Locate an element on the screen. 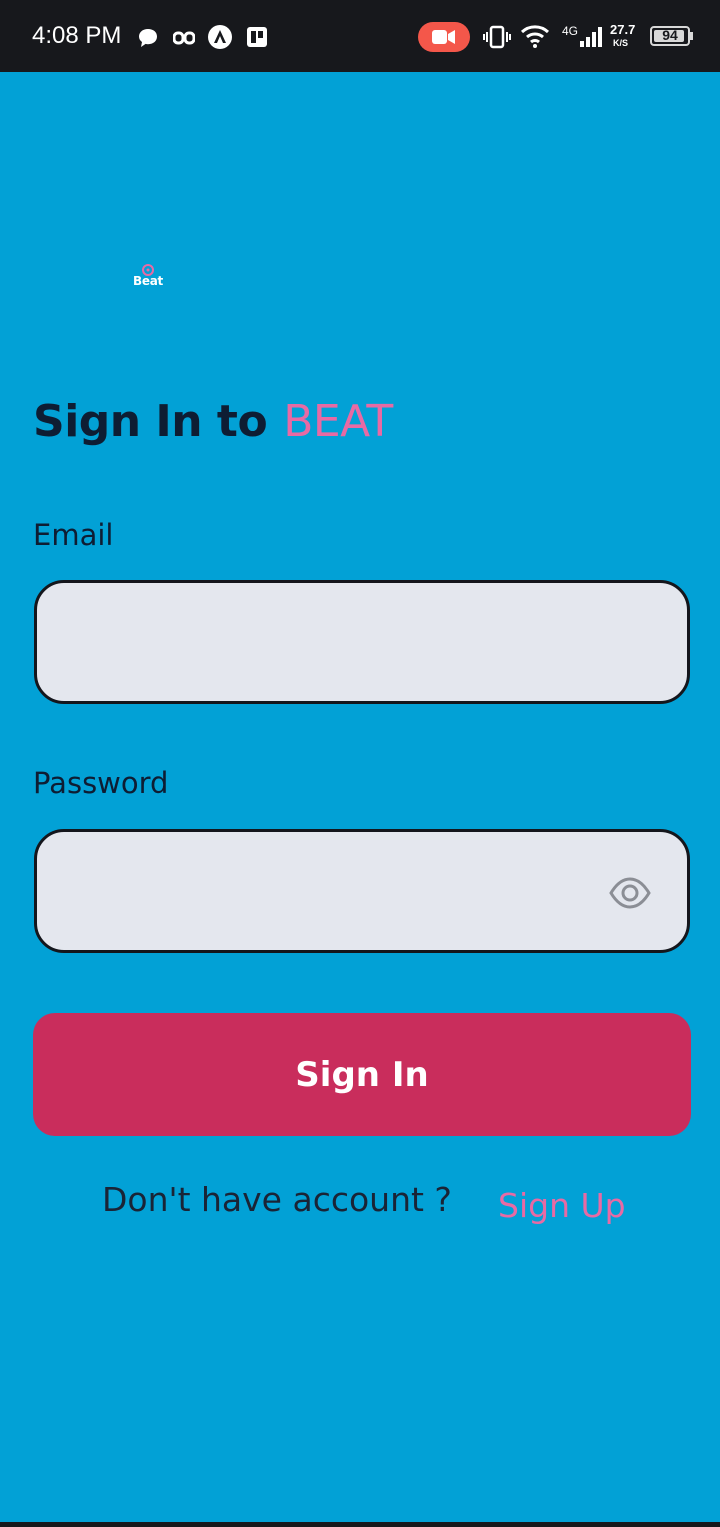  page-title: Sign In to BEAT is located at coordinates (213, 421).